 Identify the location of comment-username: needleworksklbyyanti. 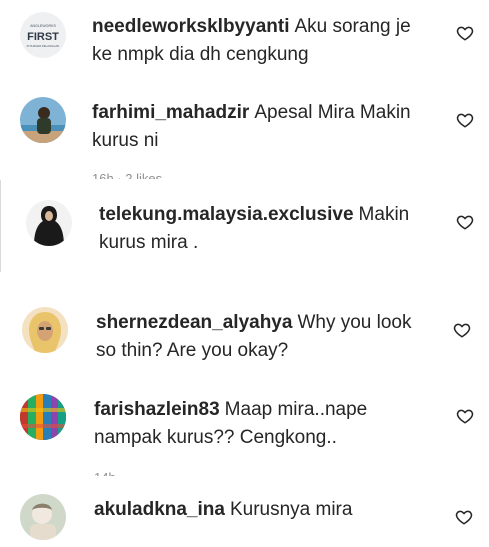
(190, 26).